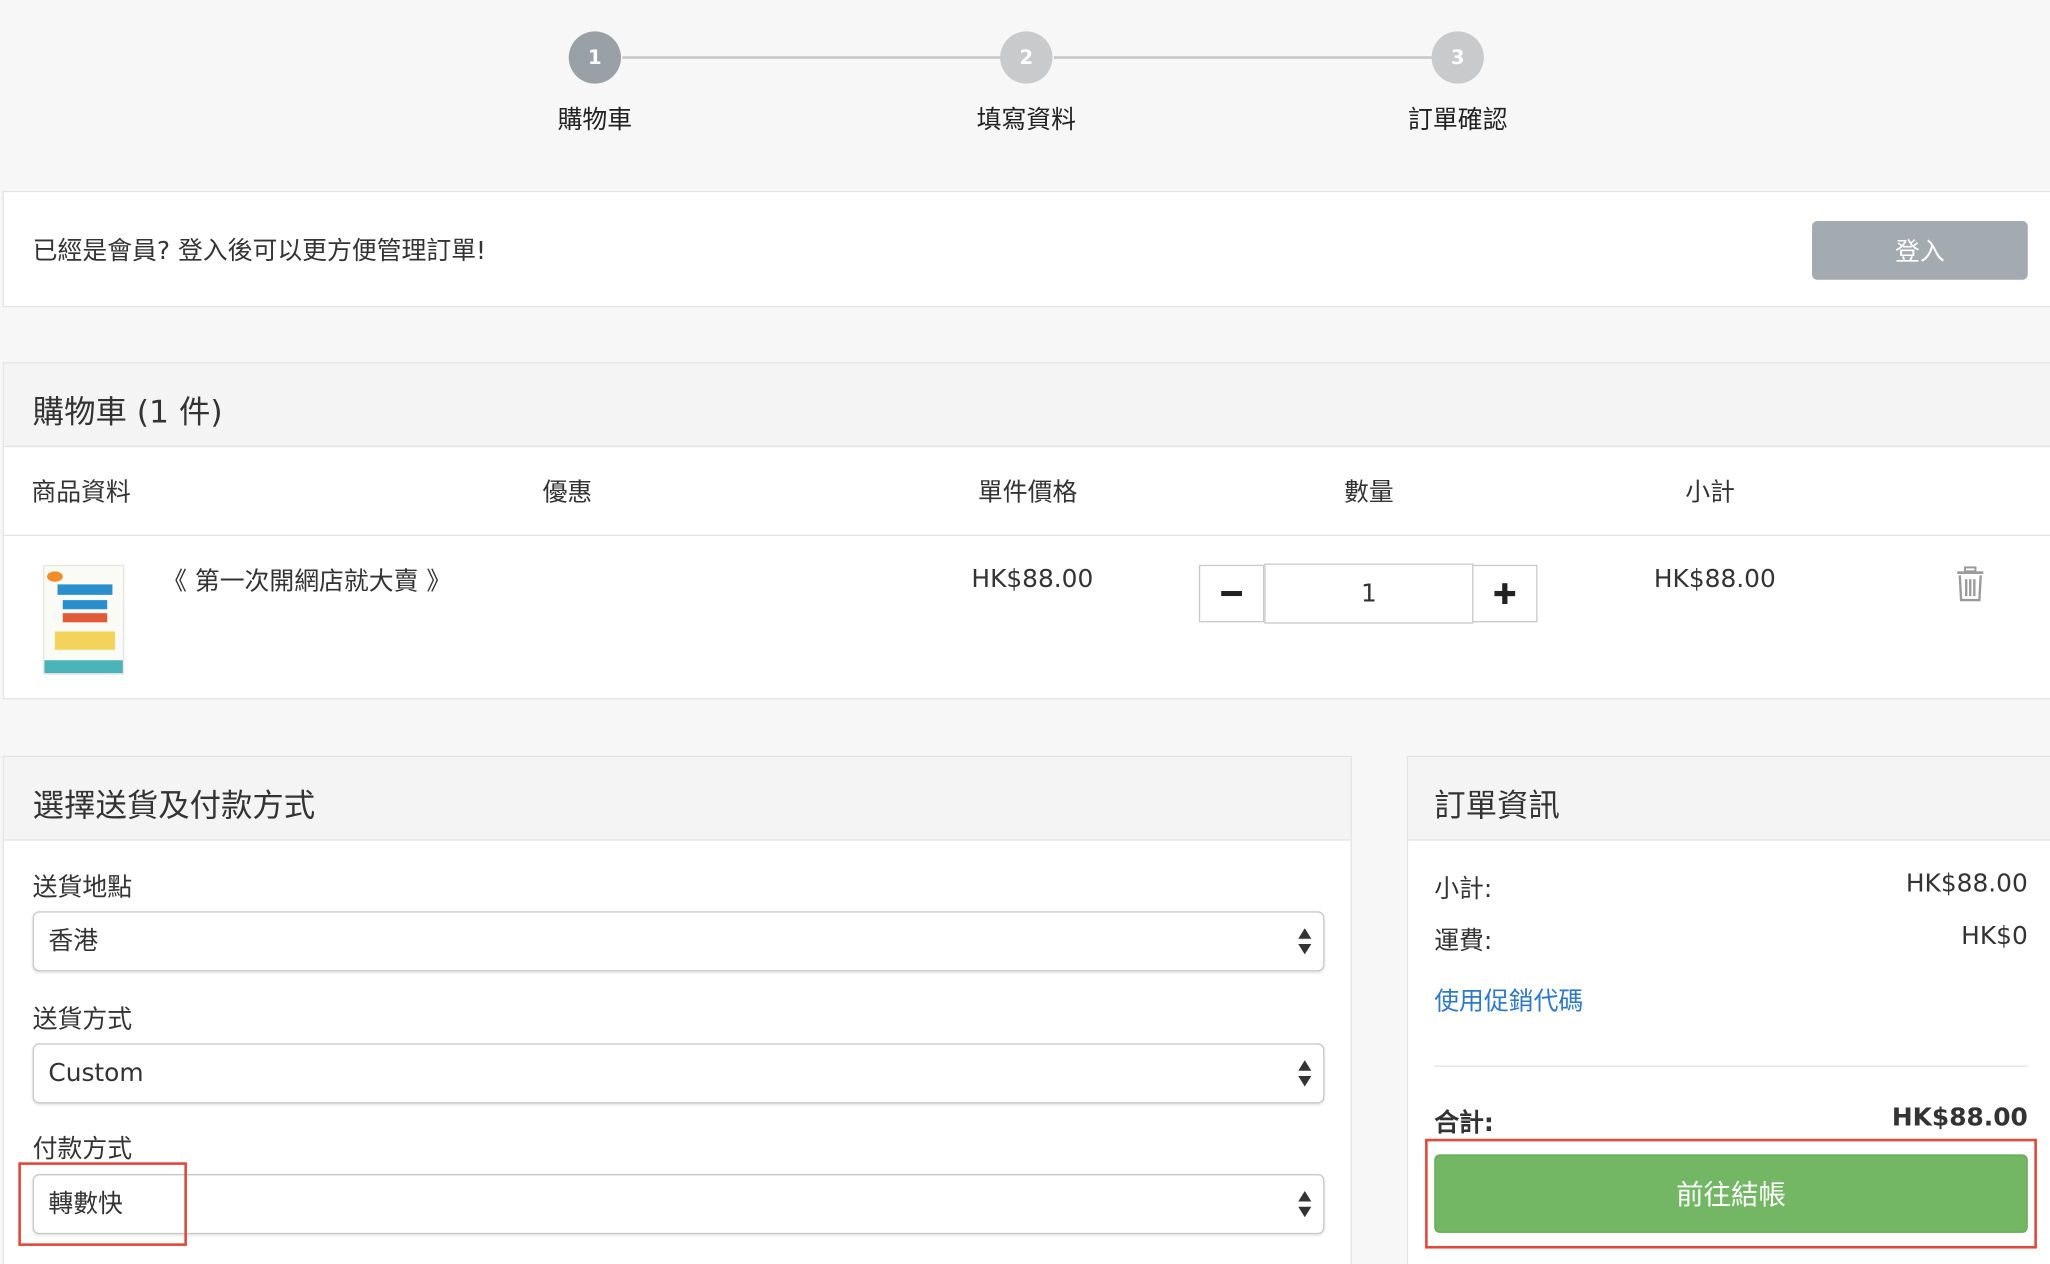 This screenshot has width=2050, height=1264. Describe the element at coordinates (1729, 798) in the screenshot. I see `summary-header: 訂單資訊` at that location.